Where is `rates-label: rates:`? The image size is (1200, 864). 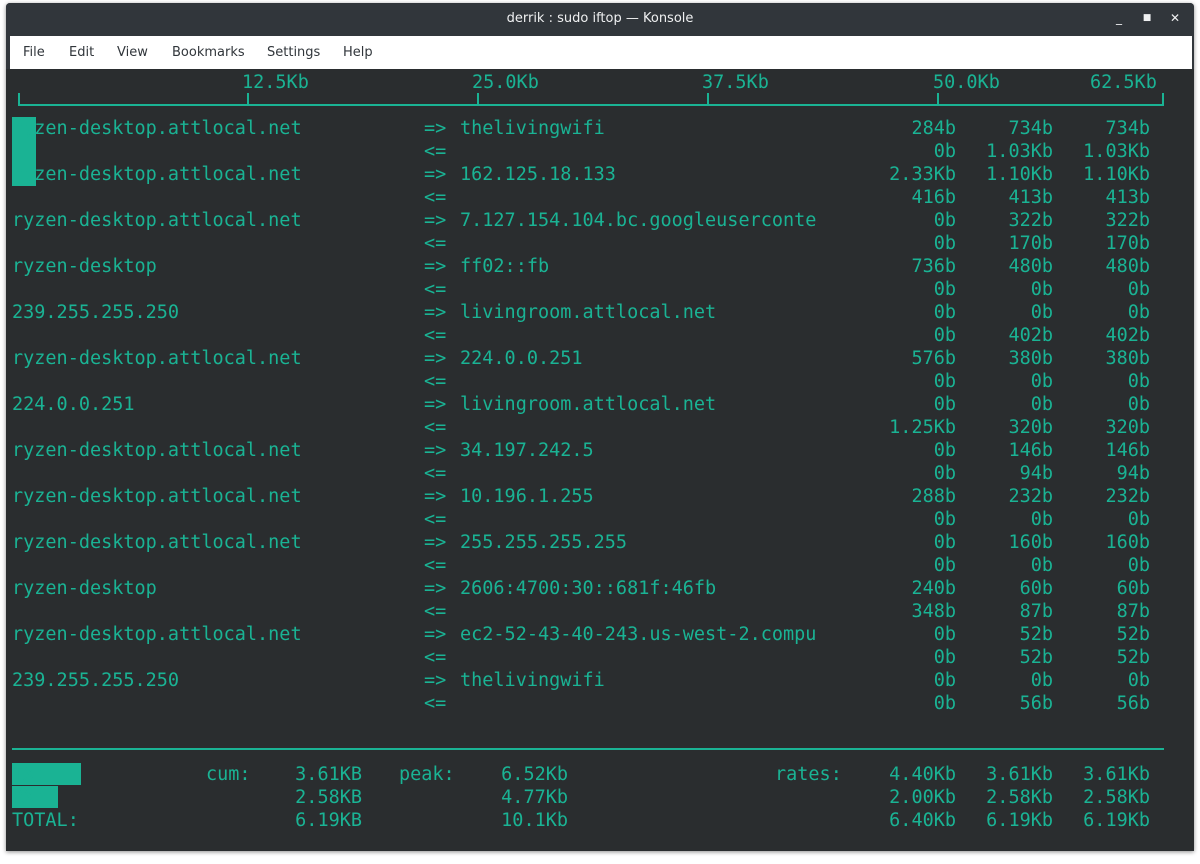 rates-label: rates: is located at coordinates (808, 774).